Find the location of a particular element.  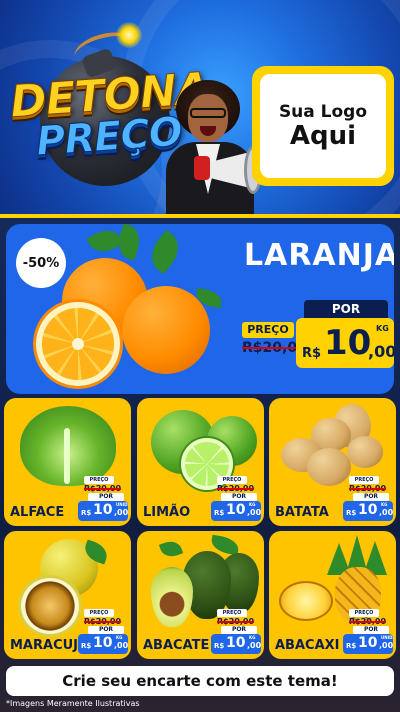

product-name: ALFACE is located at coordinates (37, 512).